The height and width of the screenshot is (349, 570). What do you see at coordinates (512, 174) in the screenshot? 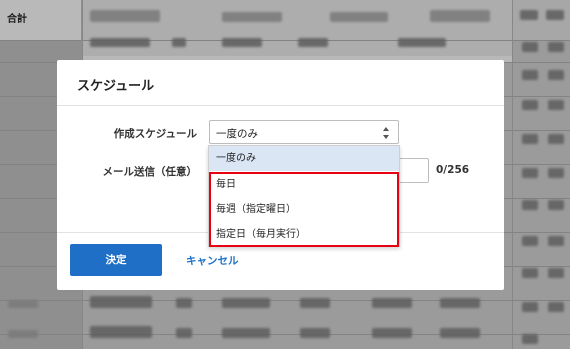
I see `background-col-line` at bounding box center [512, 174].